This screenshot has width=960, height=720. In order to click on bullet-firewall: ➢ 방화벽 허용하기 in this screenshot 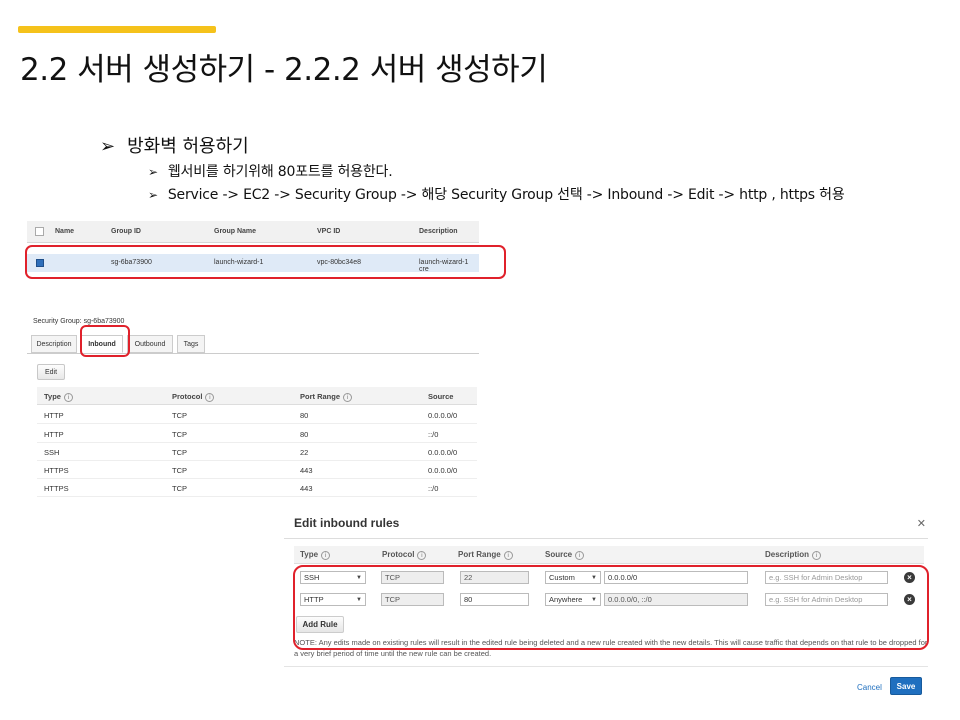, I will do `click(174, 145)`.